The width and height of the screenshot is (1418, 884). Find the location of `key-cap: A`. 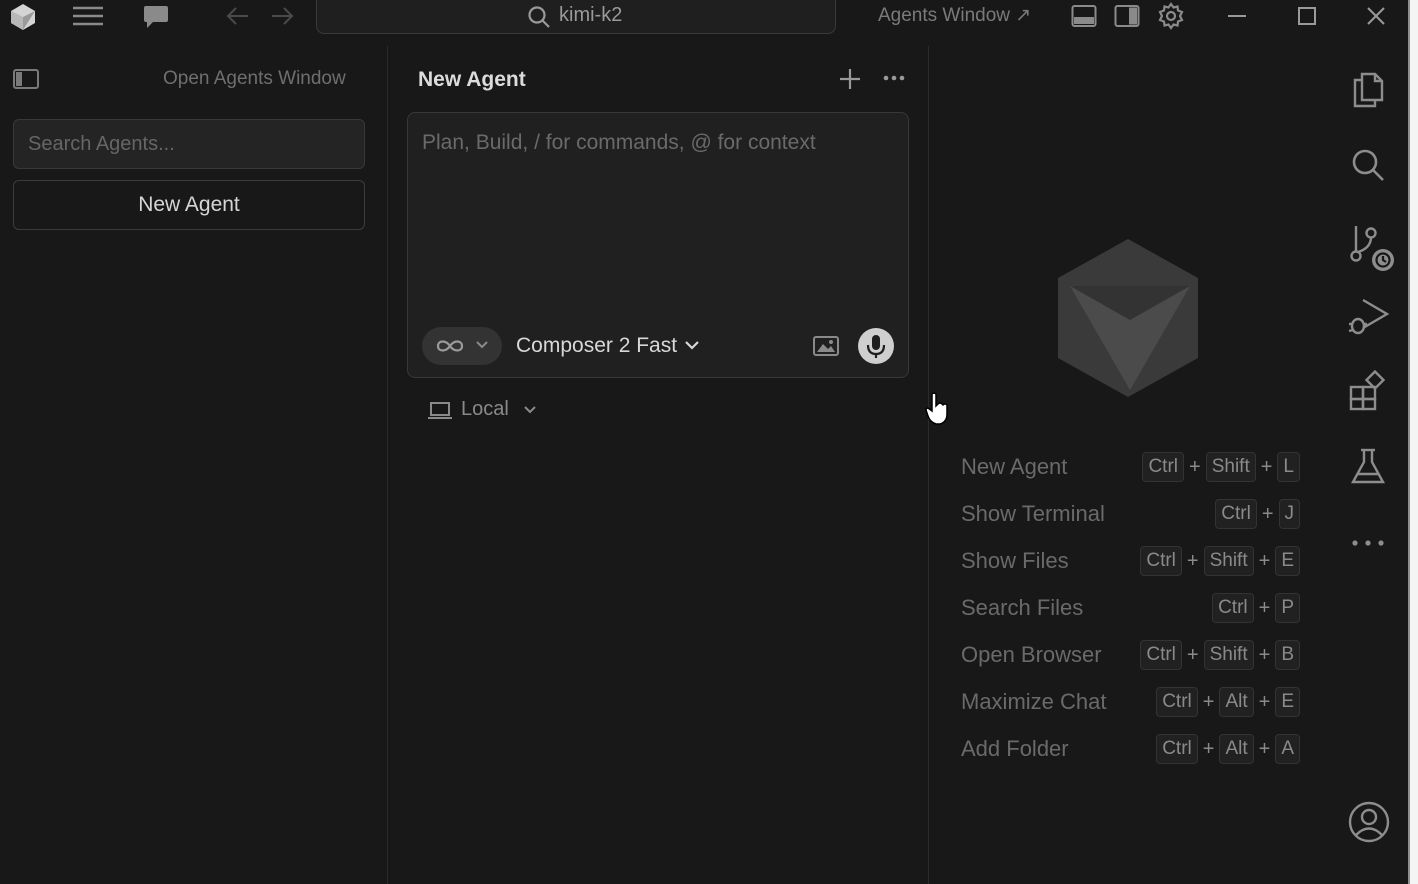

key-cap: A is located at coordinates (1287, 749).